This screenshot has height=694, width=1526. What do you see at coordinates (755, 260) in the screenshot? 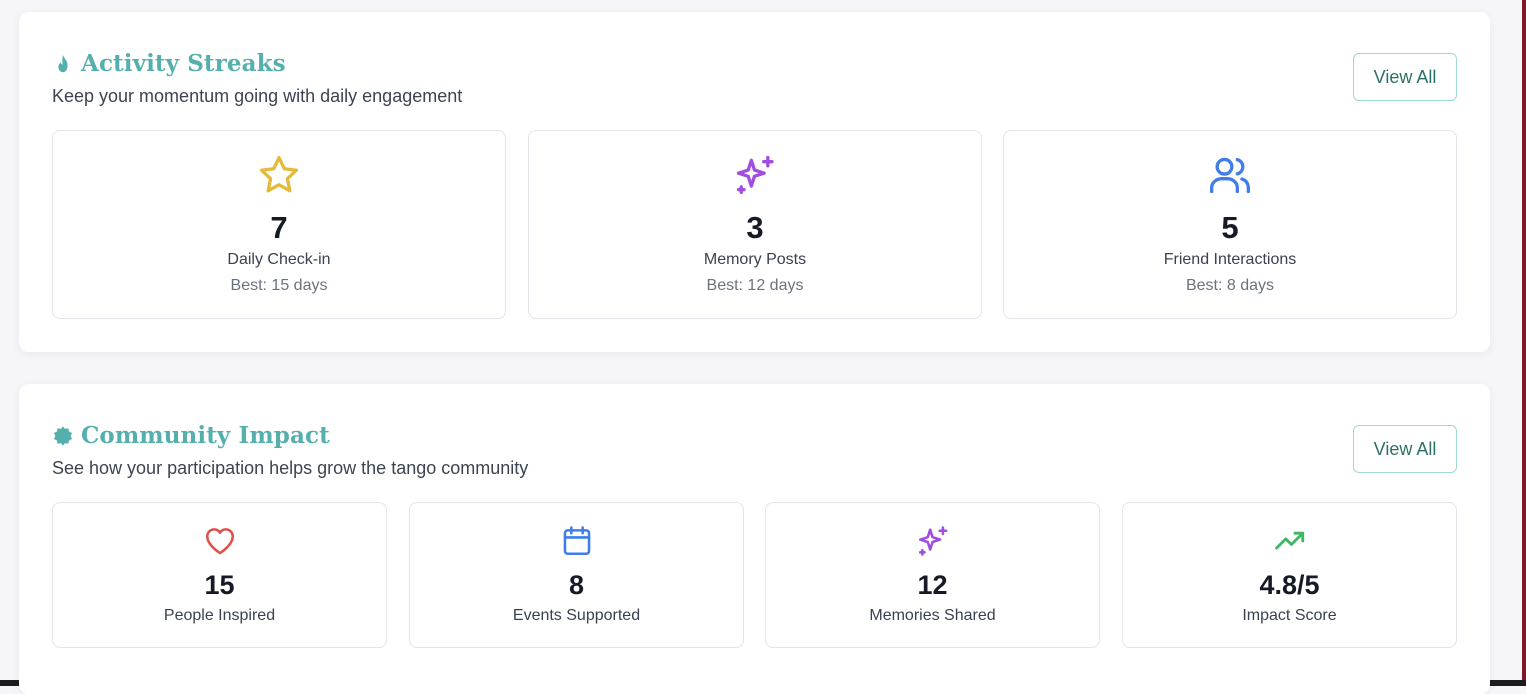
I see `streak-label: Memory Posts` at bounding box center [755, 260].